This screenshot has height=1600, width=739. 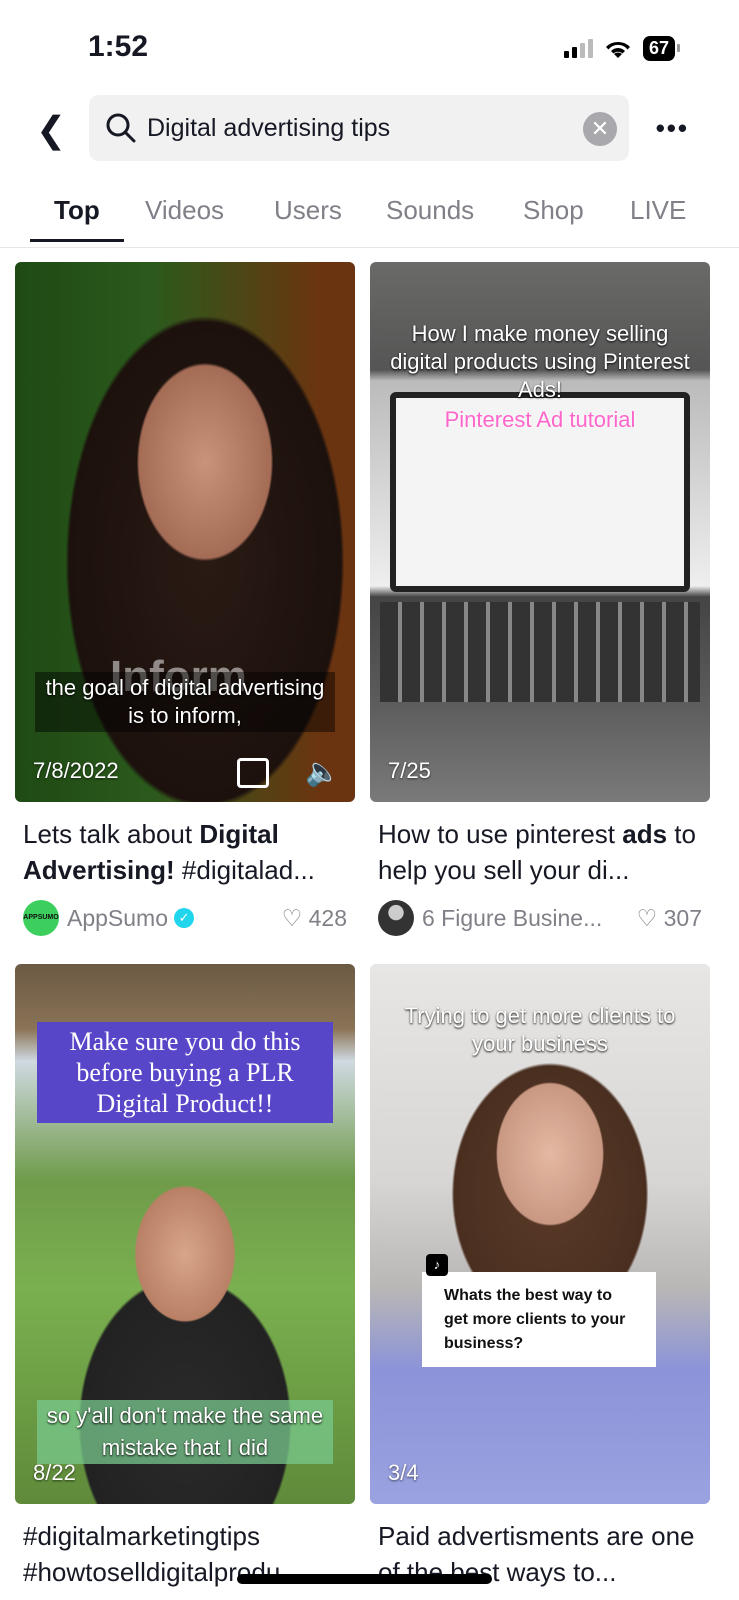 What do you see at coordinates (308, 210) in the screenshot?
I see `tab-users: Users` at bounding box center [308, 210].